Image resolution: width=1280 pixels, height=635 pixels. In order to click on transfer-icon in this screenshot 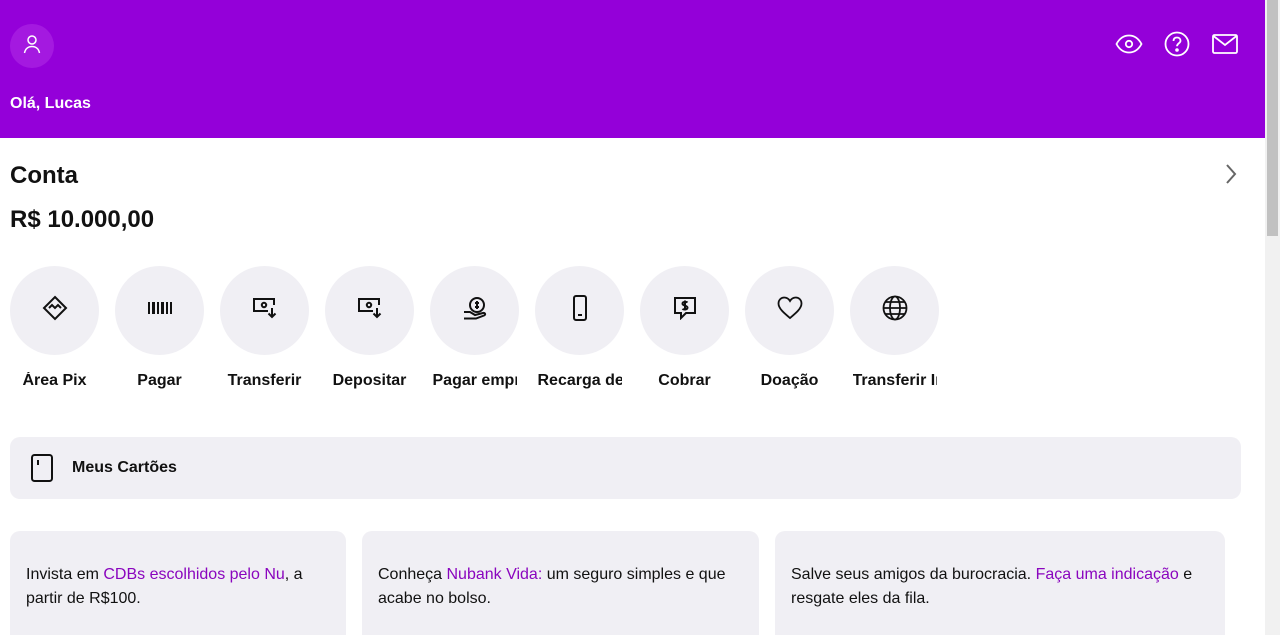, I will do `click(265, 310)`.